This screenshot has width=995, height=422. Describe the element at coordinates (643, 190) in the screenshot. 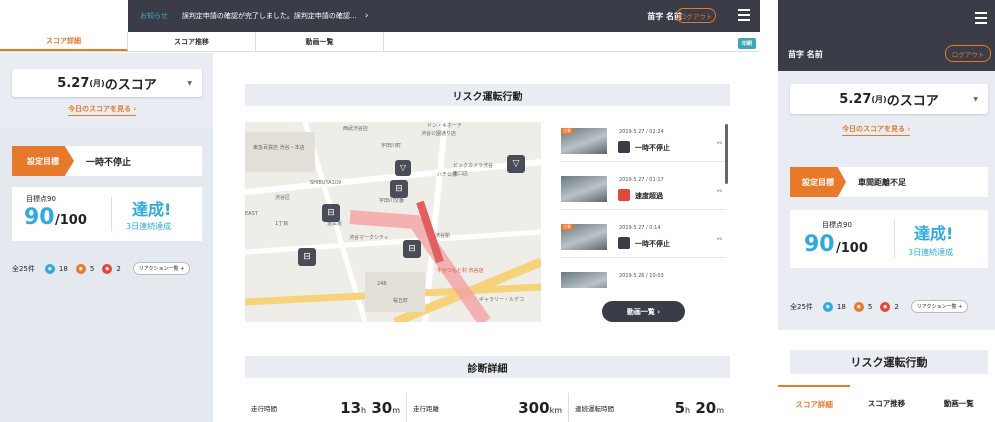

I see `list-item: 2019.5.27 / 01:17 速度超過 ⚯` at that location.